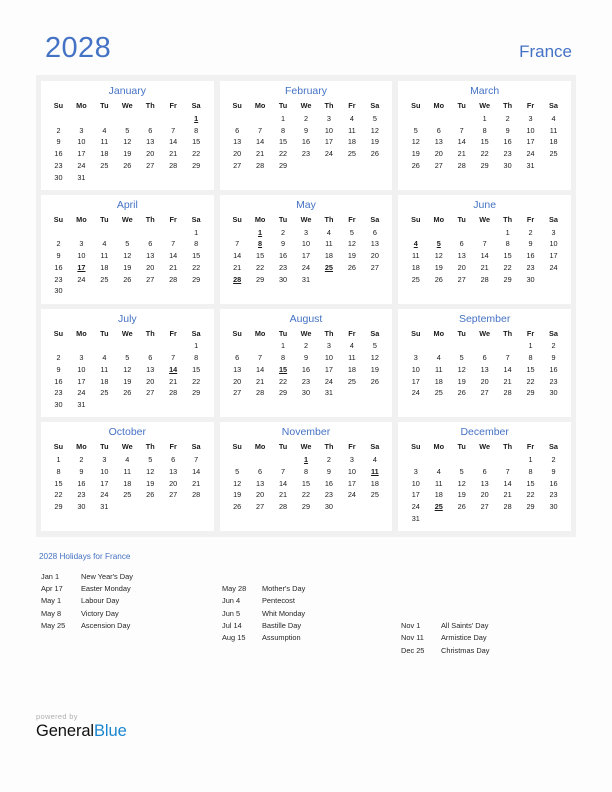  What do you see at coordinates (374, 472) in the screenshot?
I see `day-cell-holiday: 11` at bounding box center [374, 472].